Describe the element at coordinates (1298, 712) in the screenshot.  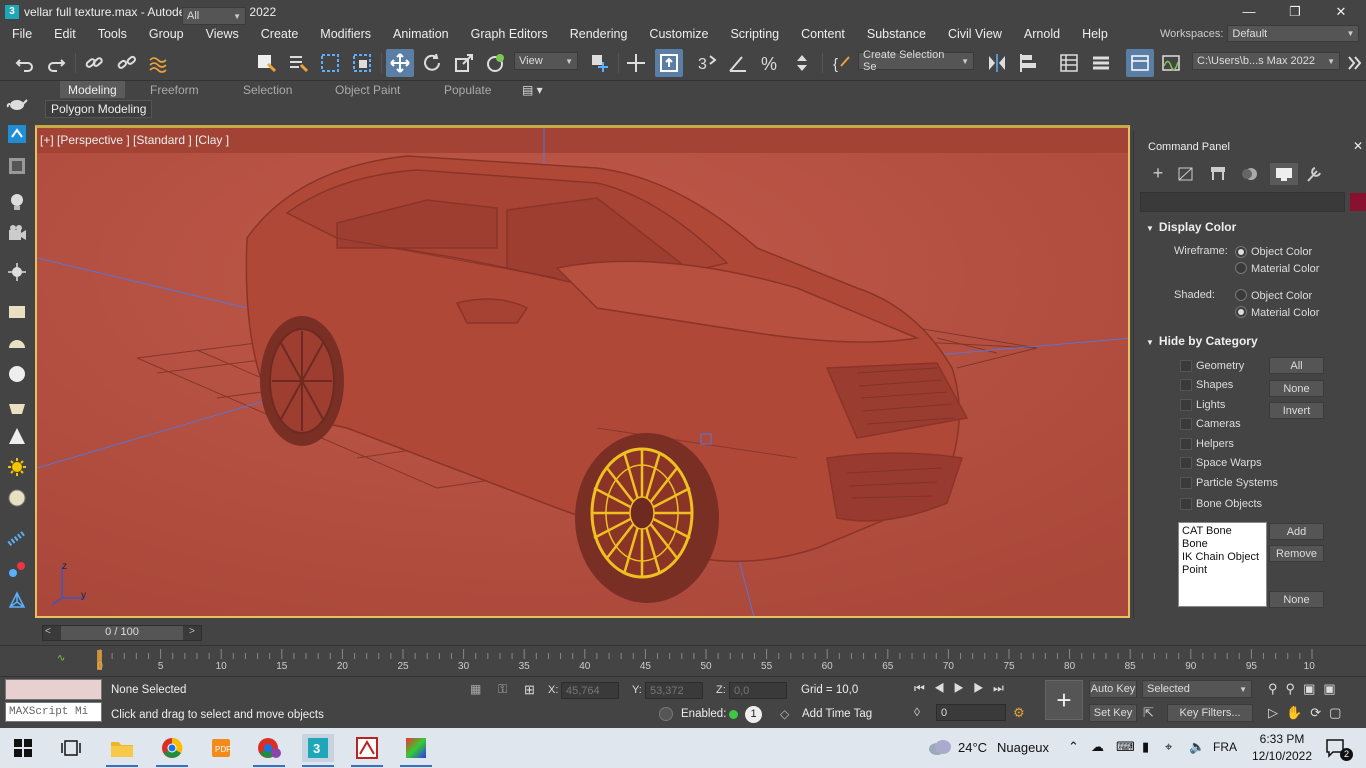
I see `pan-hand-icon: ✋` at that location.